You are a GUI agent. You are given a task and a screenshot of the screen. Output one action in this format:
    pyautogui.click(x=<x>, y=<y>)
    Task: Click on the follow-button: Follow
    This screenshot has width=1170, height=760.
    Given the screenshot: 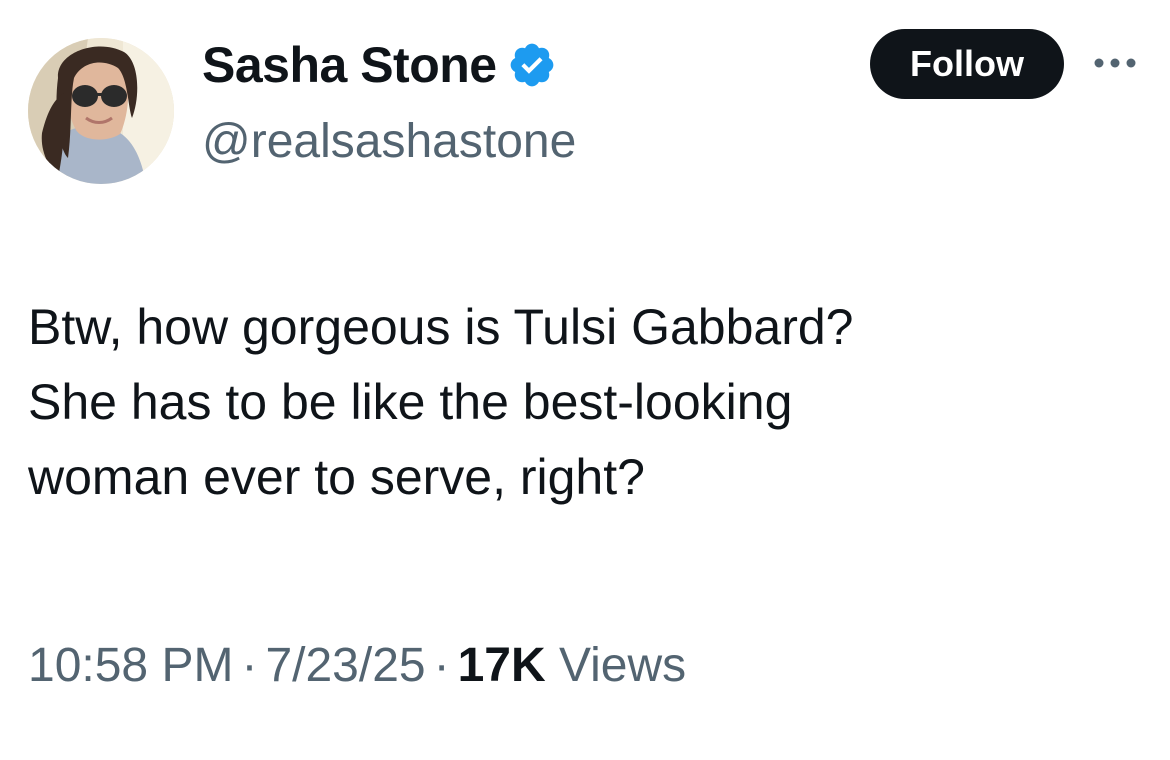 What is the action you would take?
    pyautogui.click(x=967, y=64)
    